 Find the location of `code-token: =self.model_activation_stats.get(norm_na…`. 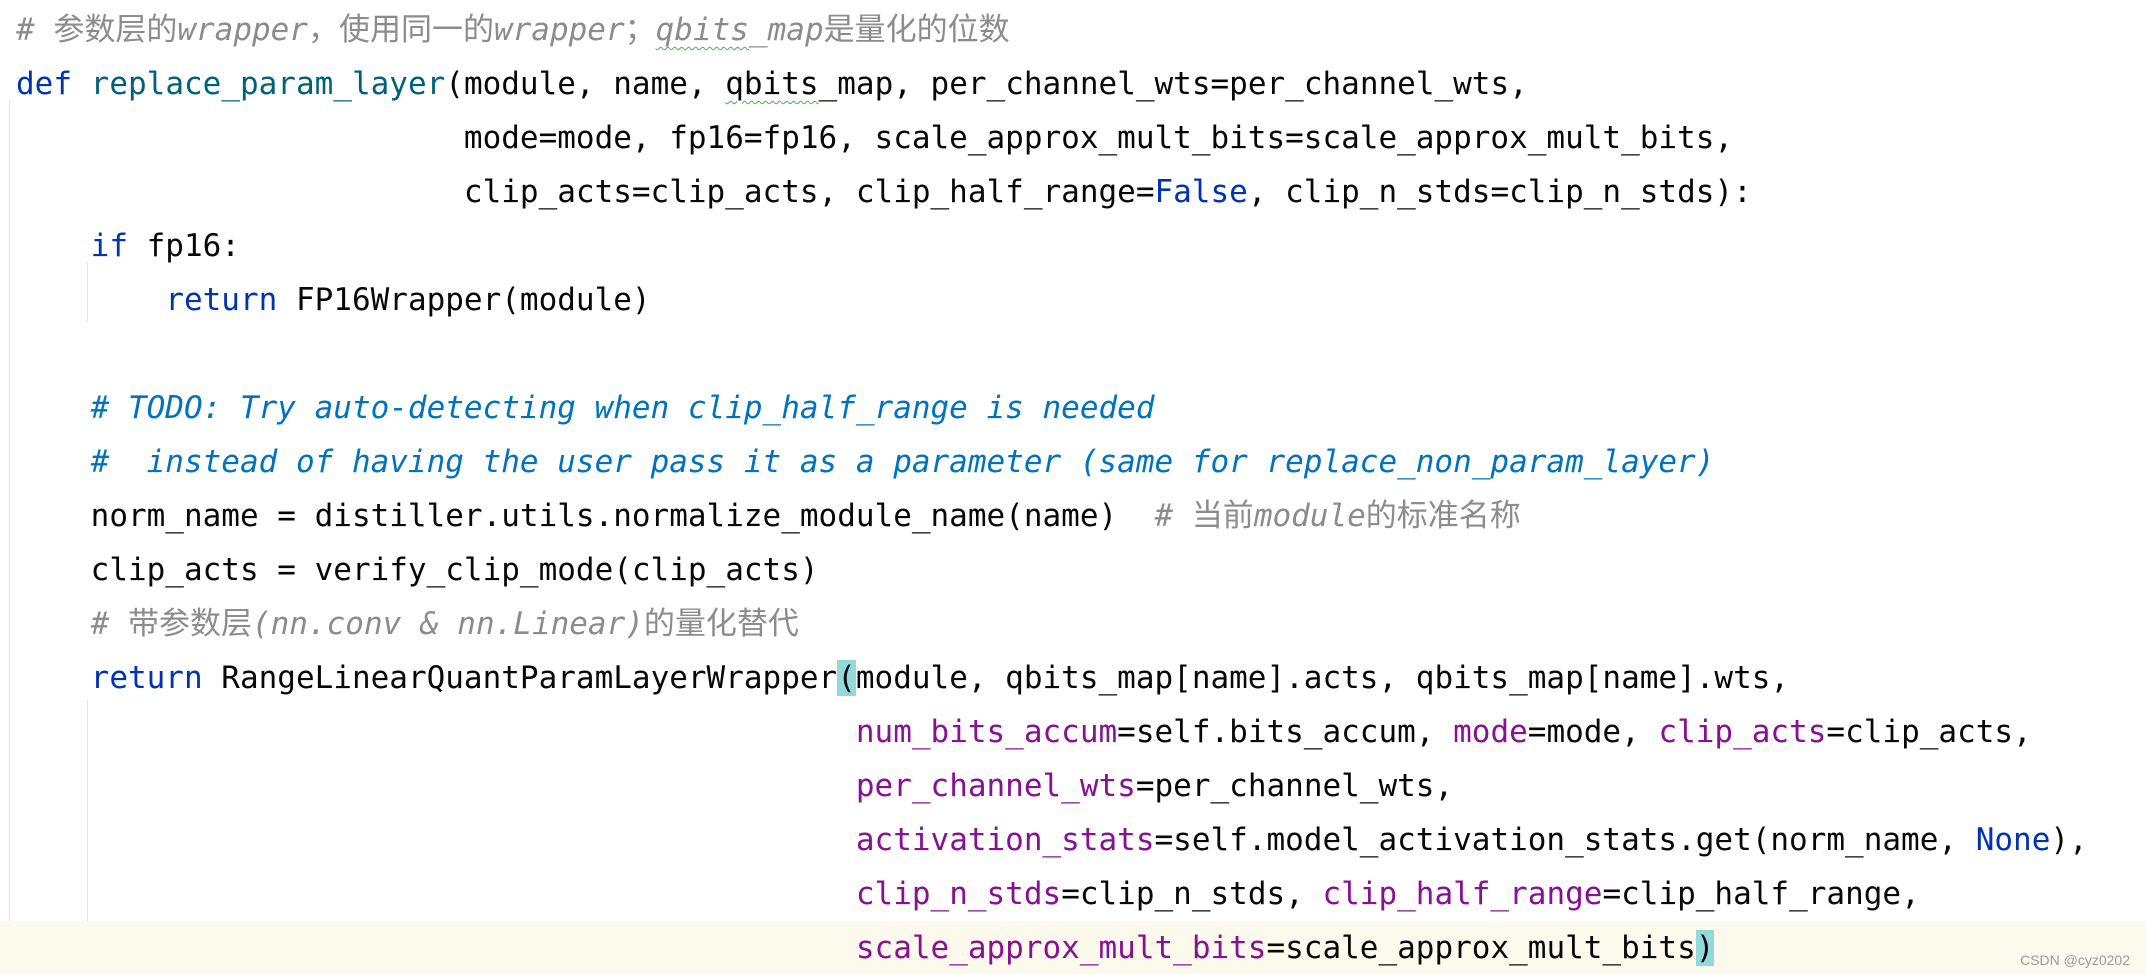

code-token: =self.model_activation_stats.get(norm_na… is located at coordinates (1565, 840).